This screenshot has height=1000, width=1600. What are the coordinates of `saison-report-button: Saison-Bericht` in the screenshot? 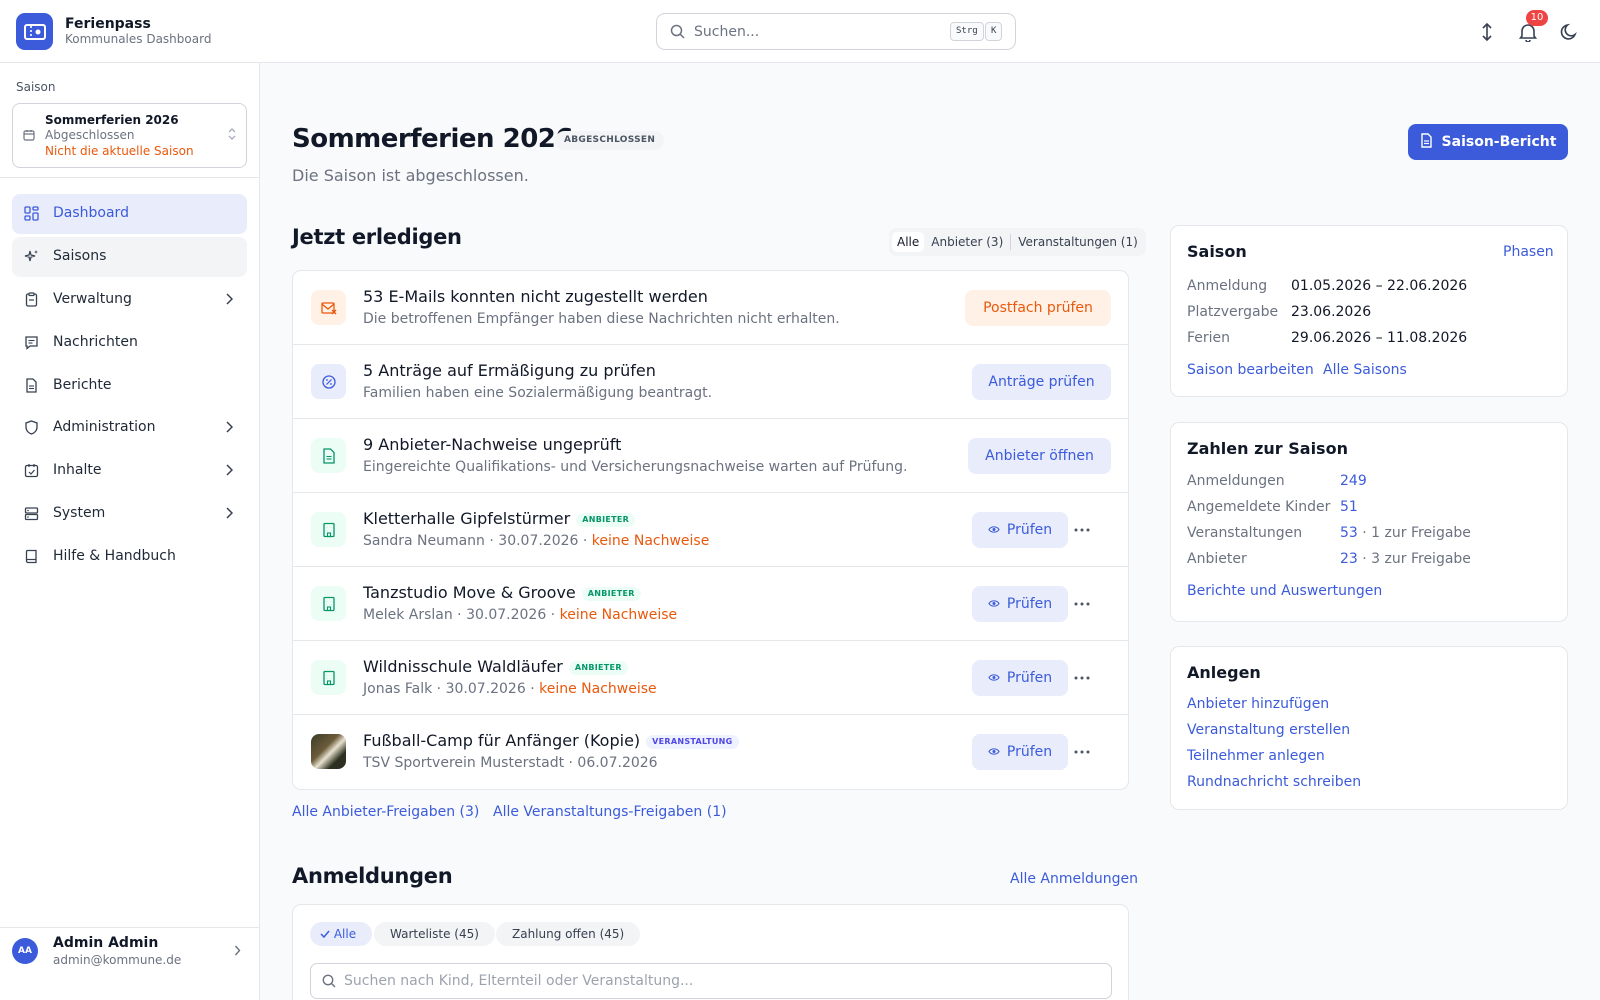 It's located at (1488, 142).